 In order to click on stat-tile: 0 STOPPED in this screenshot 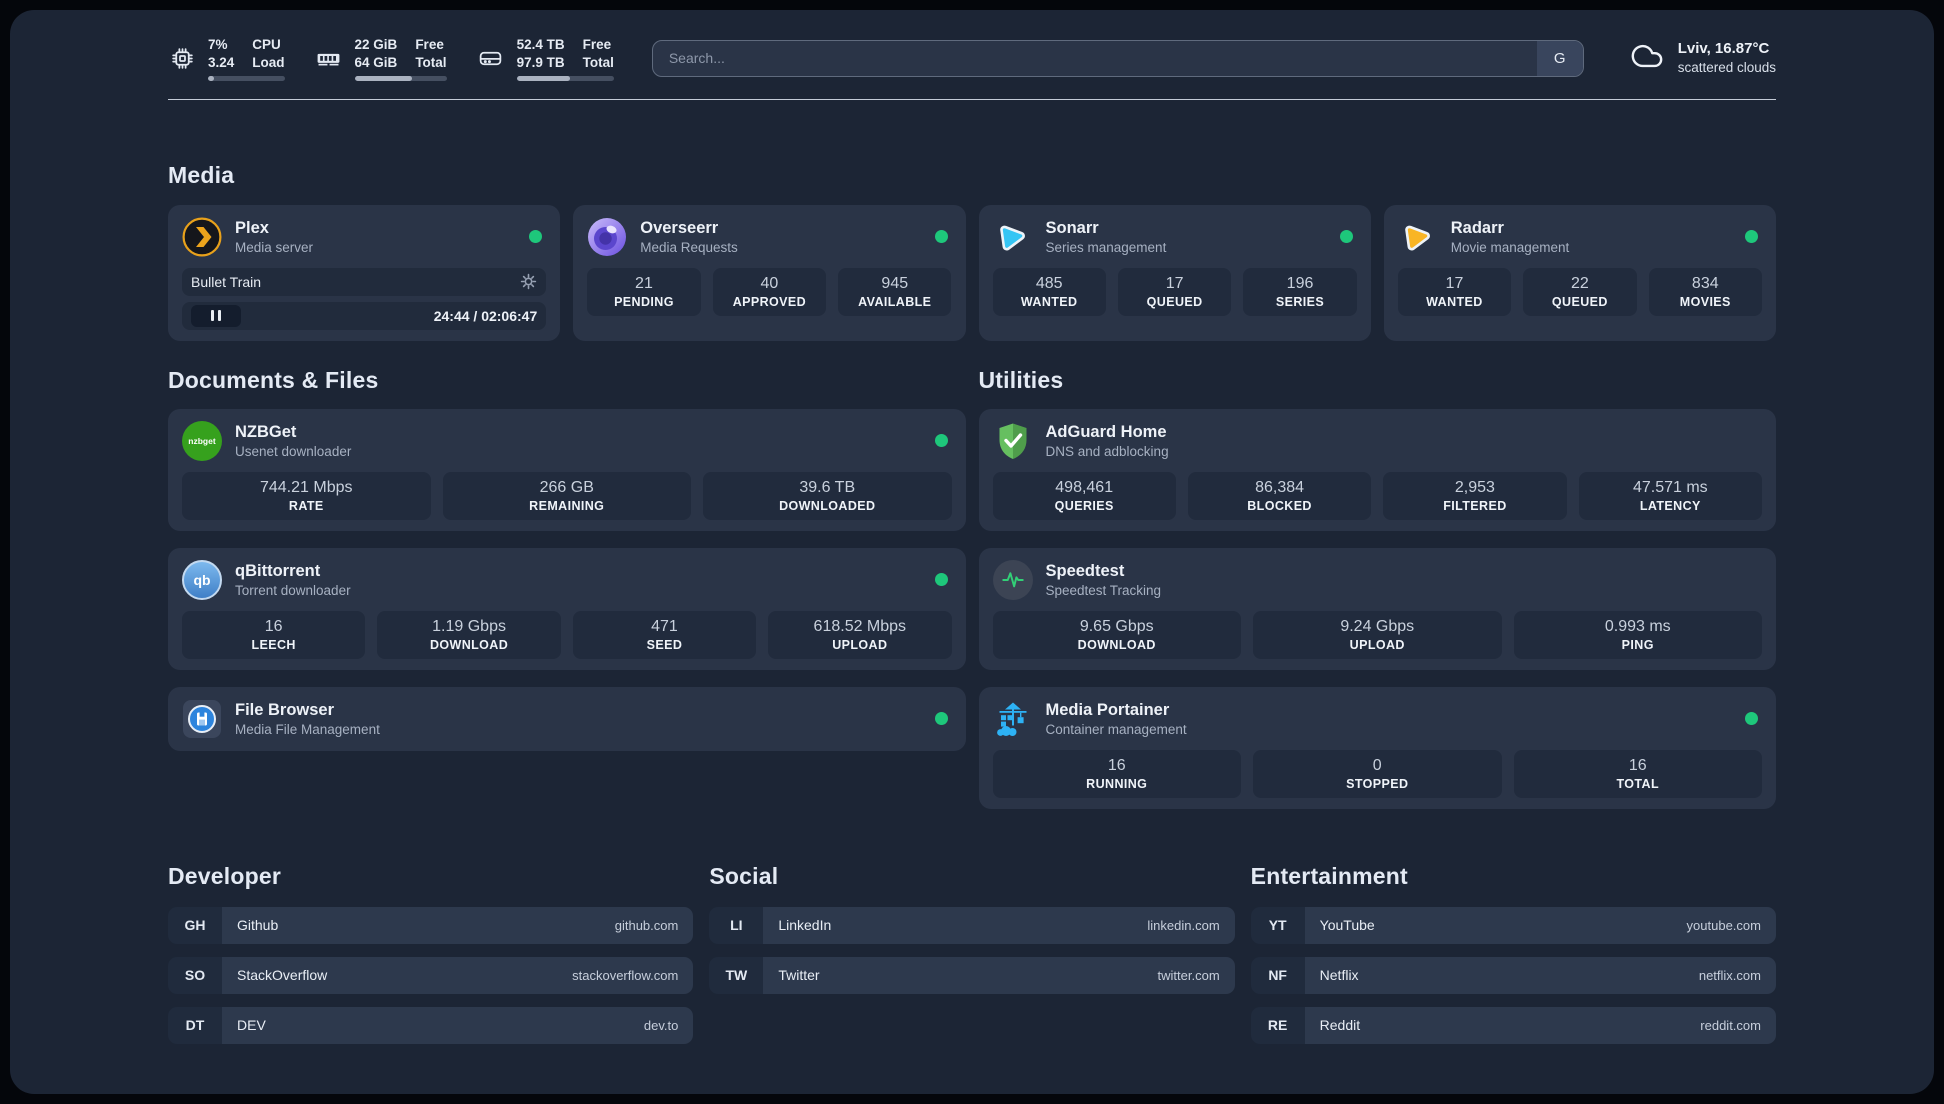, I will do `click(1377, 773)`.